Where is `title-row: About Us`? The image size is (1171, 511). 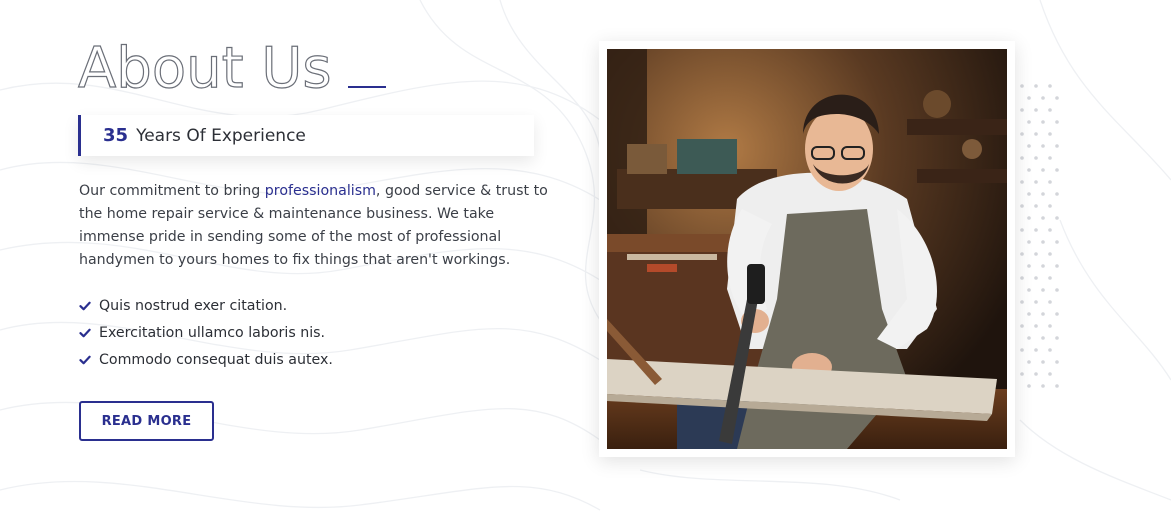 title-row: About Us is located at coordinates (231, 68).